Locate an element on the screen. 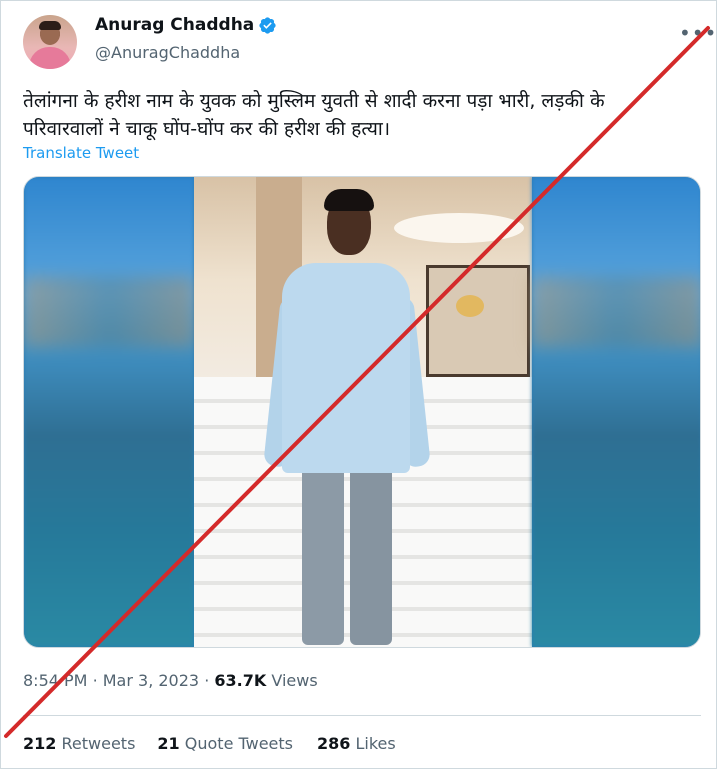 The width and height of the screenshot is (717, 769). verified-badge-icon is located at coordinates (267, 25).